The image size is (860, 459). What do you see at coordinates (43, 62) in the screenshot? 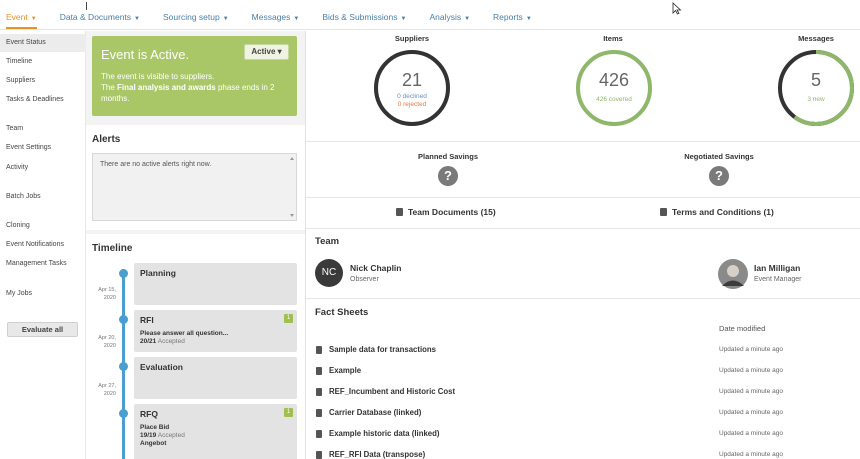
I see `sidebar-item-timeline: Timeline` at bounding box center [43, 62].